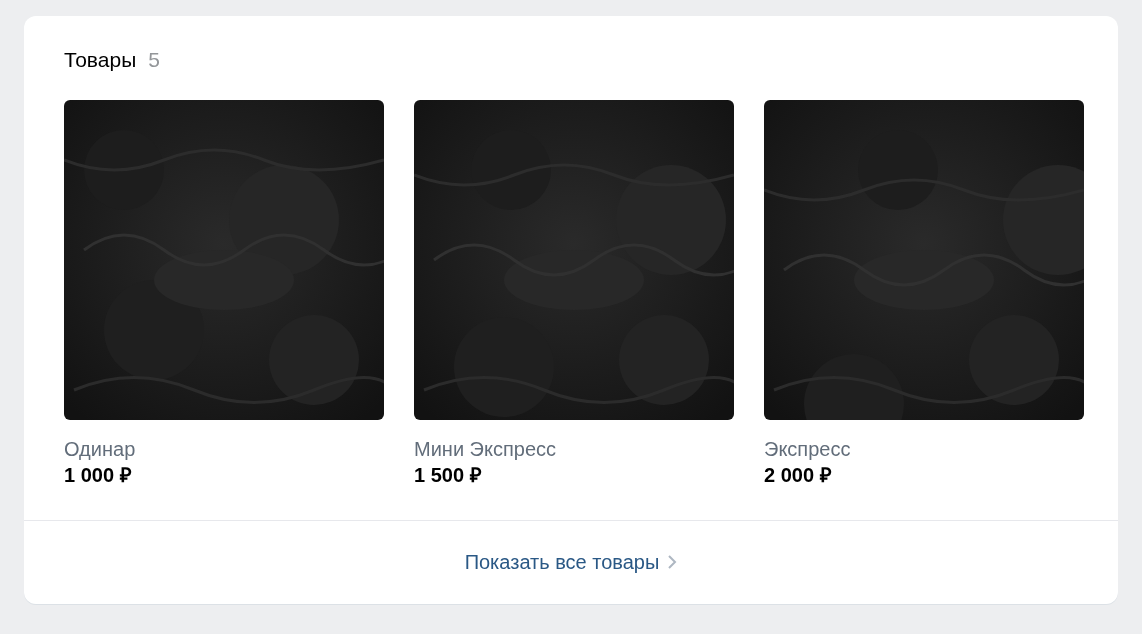 Image resolution: width=1142 pixels, height=634 pixels. I want to click on chevron-right-icon, so click(672, 562).